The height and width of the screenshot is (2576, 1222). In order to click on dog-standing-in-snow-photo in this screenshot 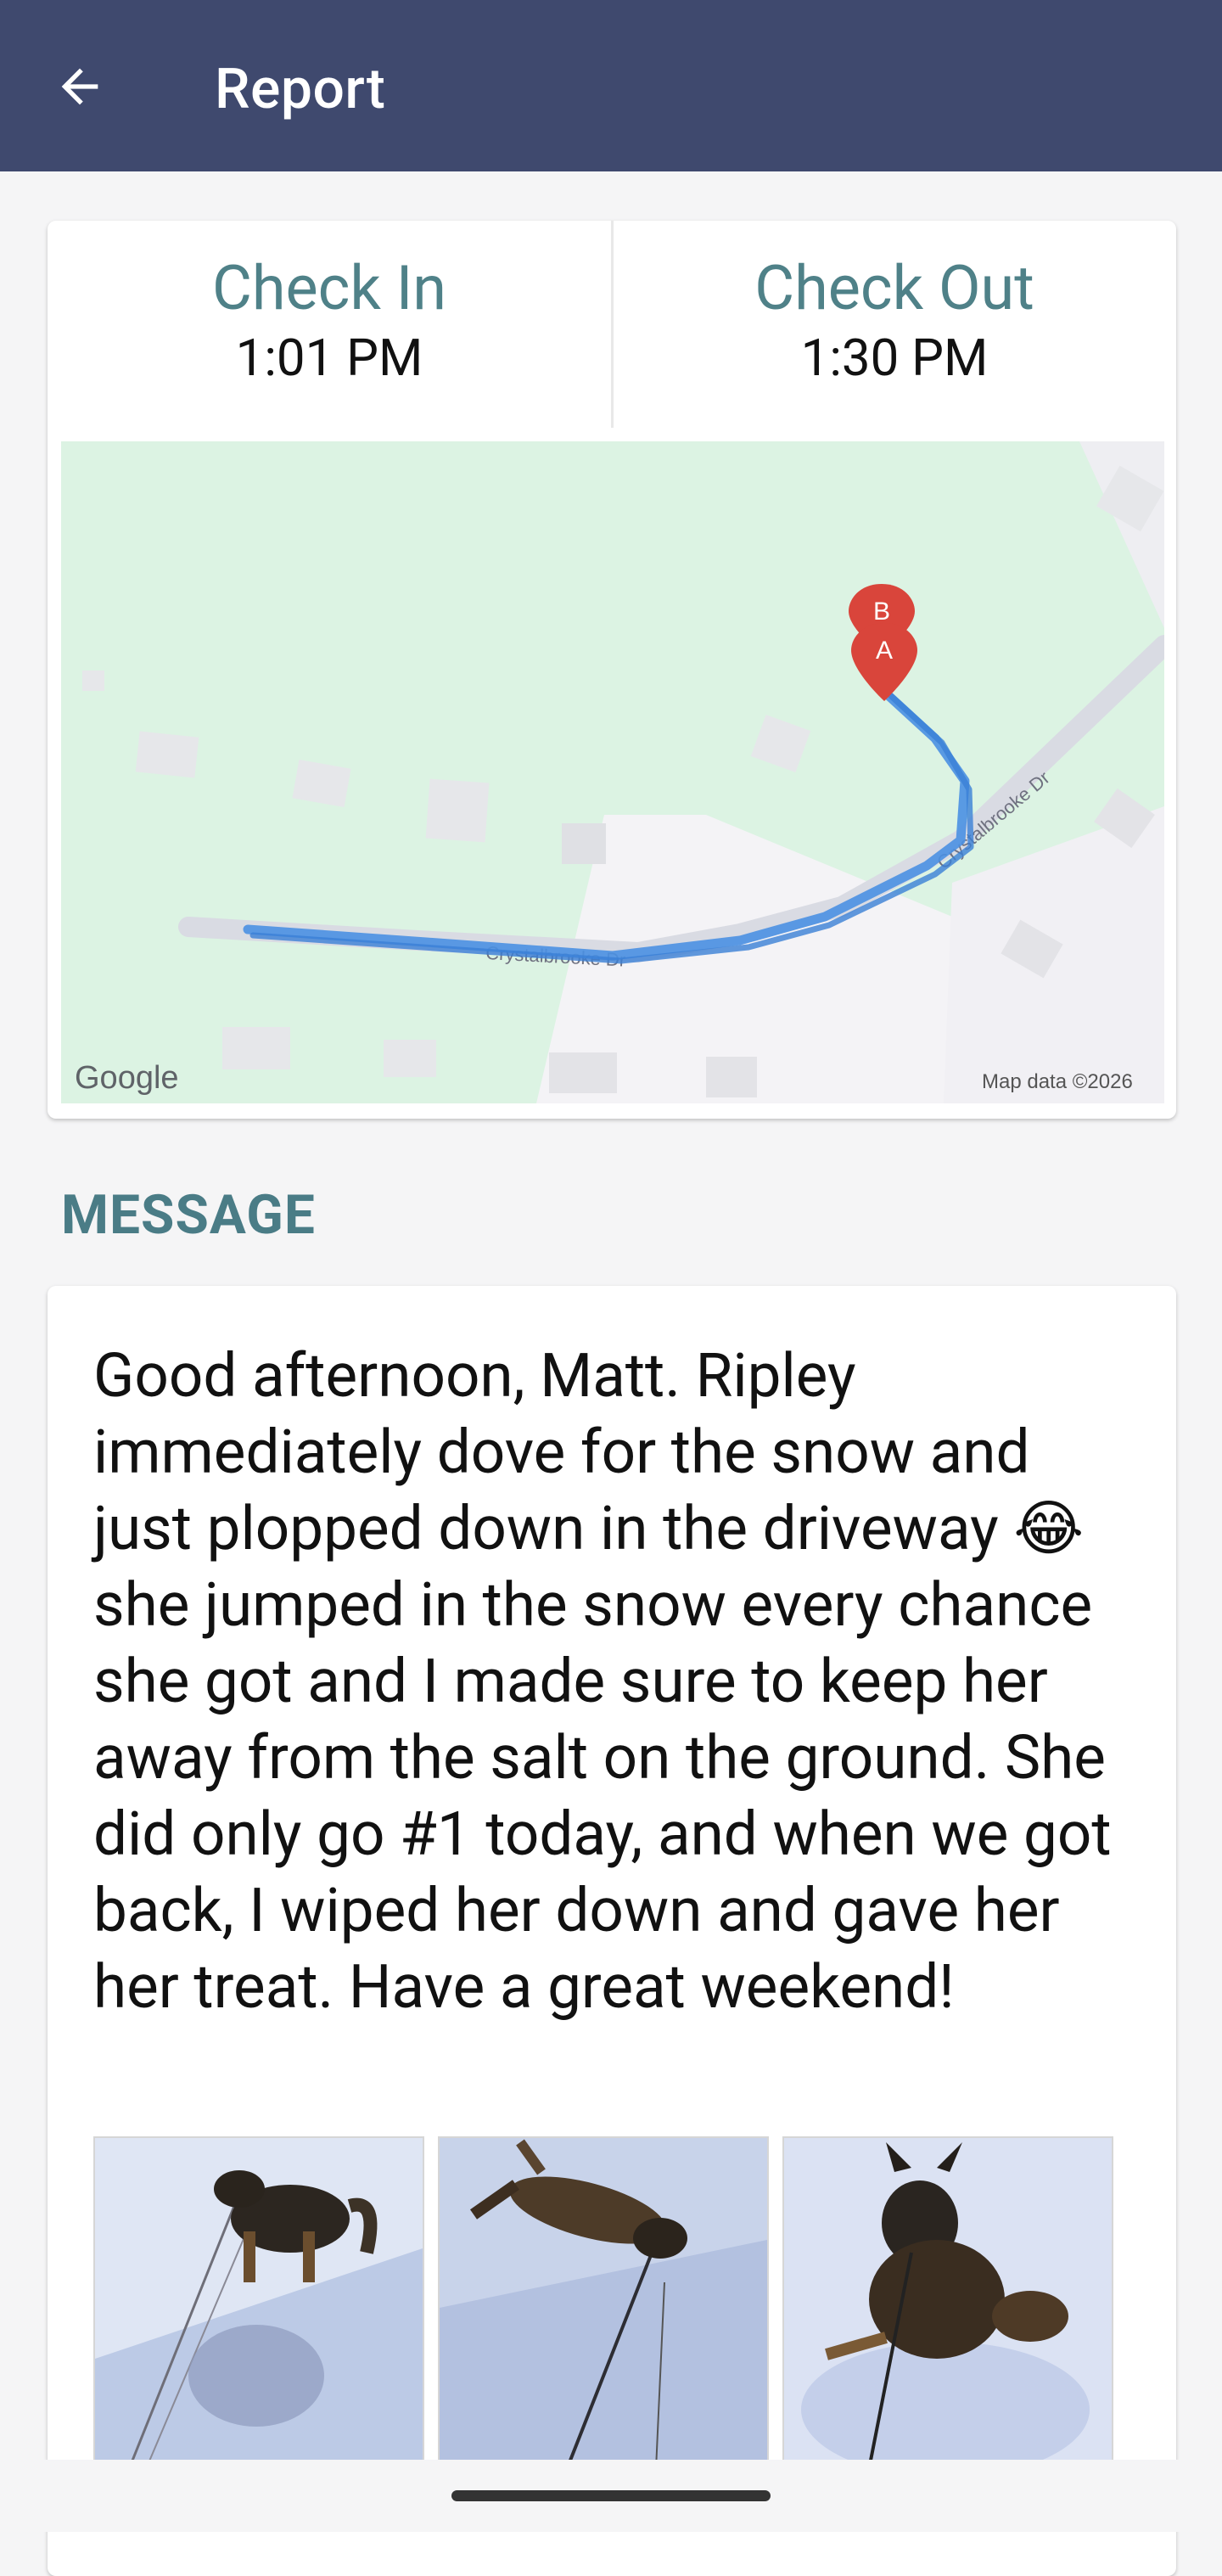, I will do `click(258, 2303)`.